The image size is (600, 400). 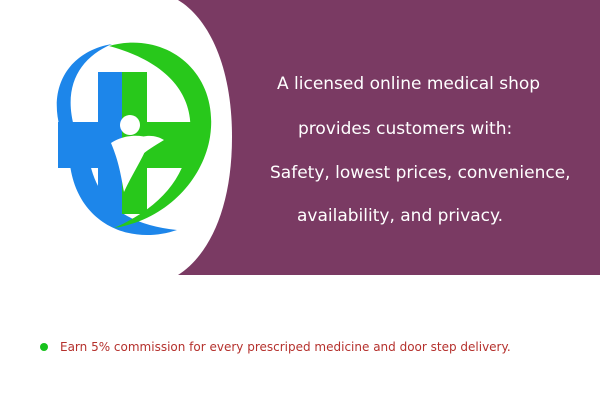 I want to click on tagline-line-1: A licensed online medical shop, so click(x=409, y=84).